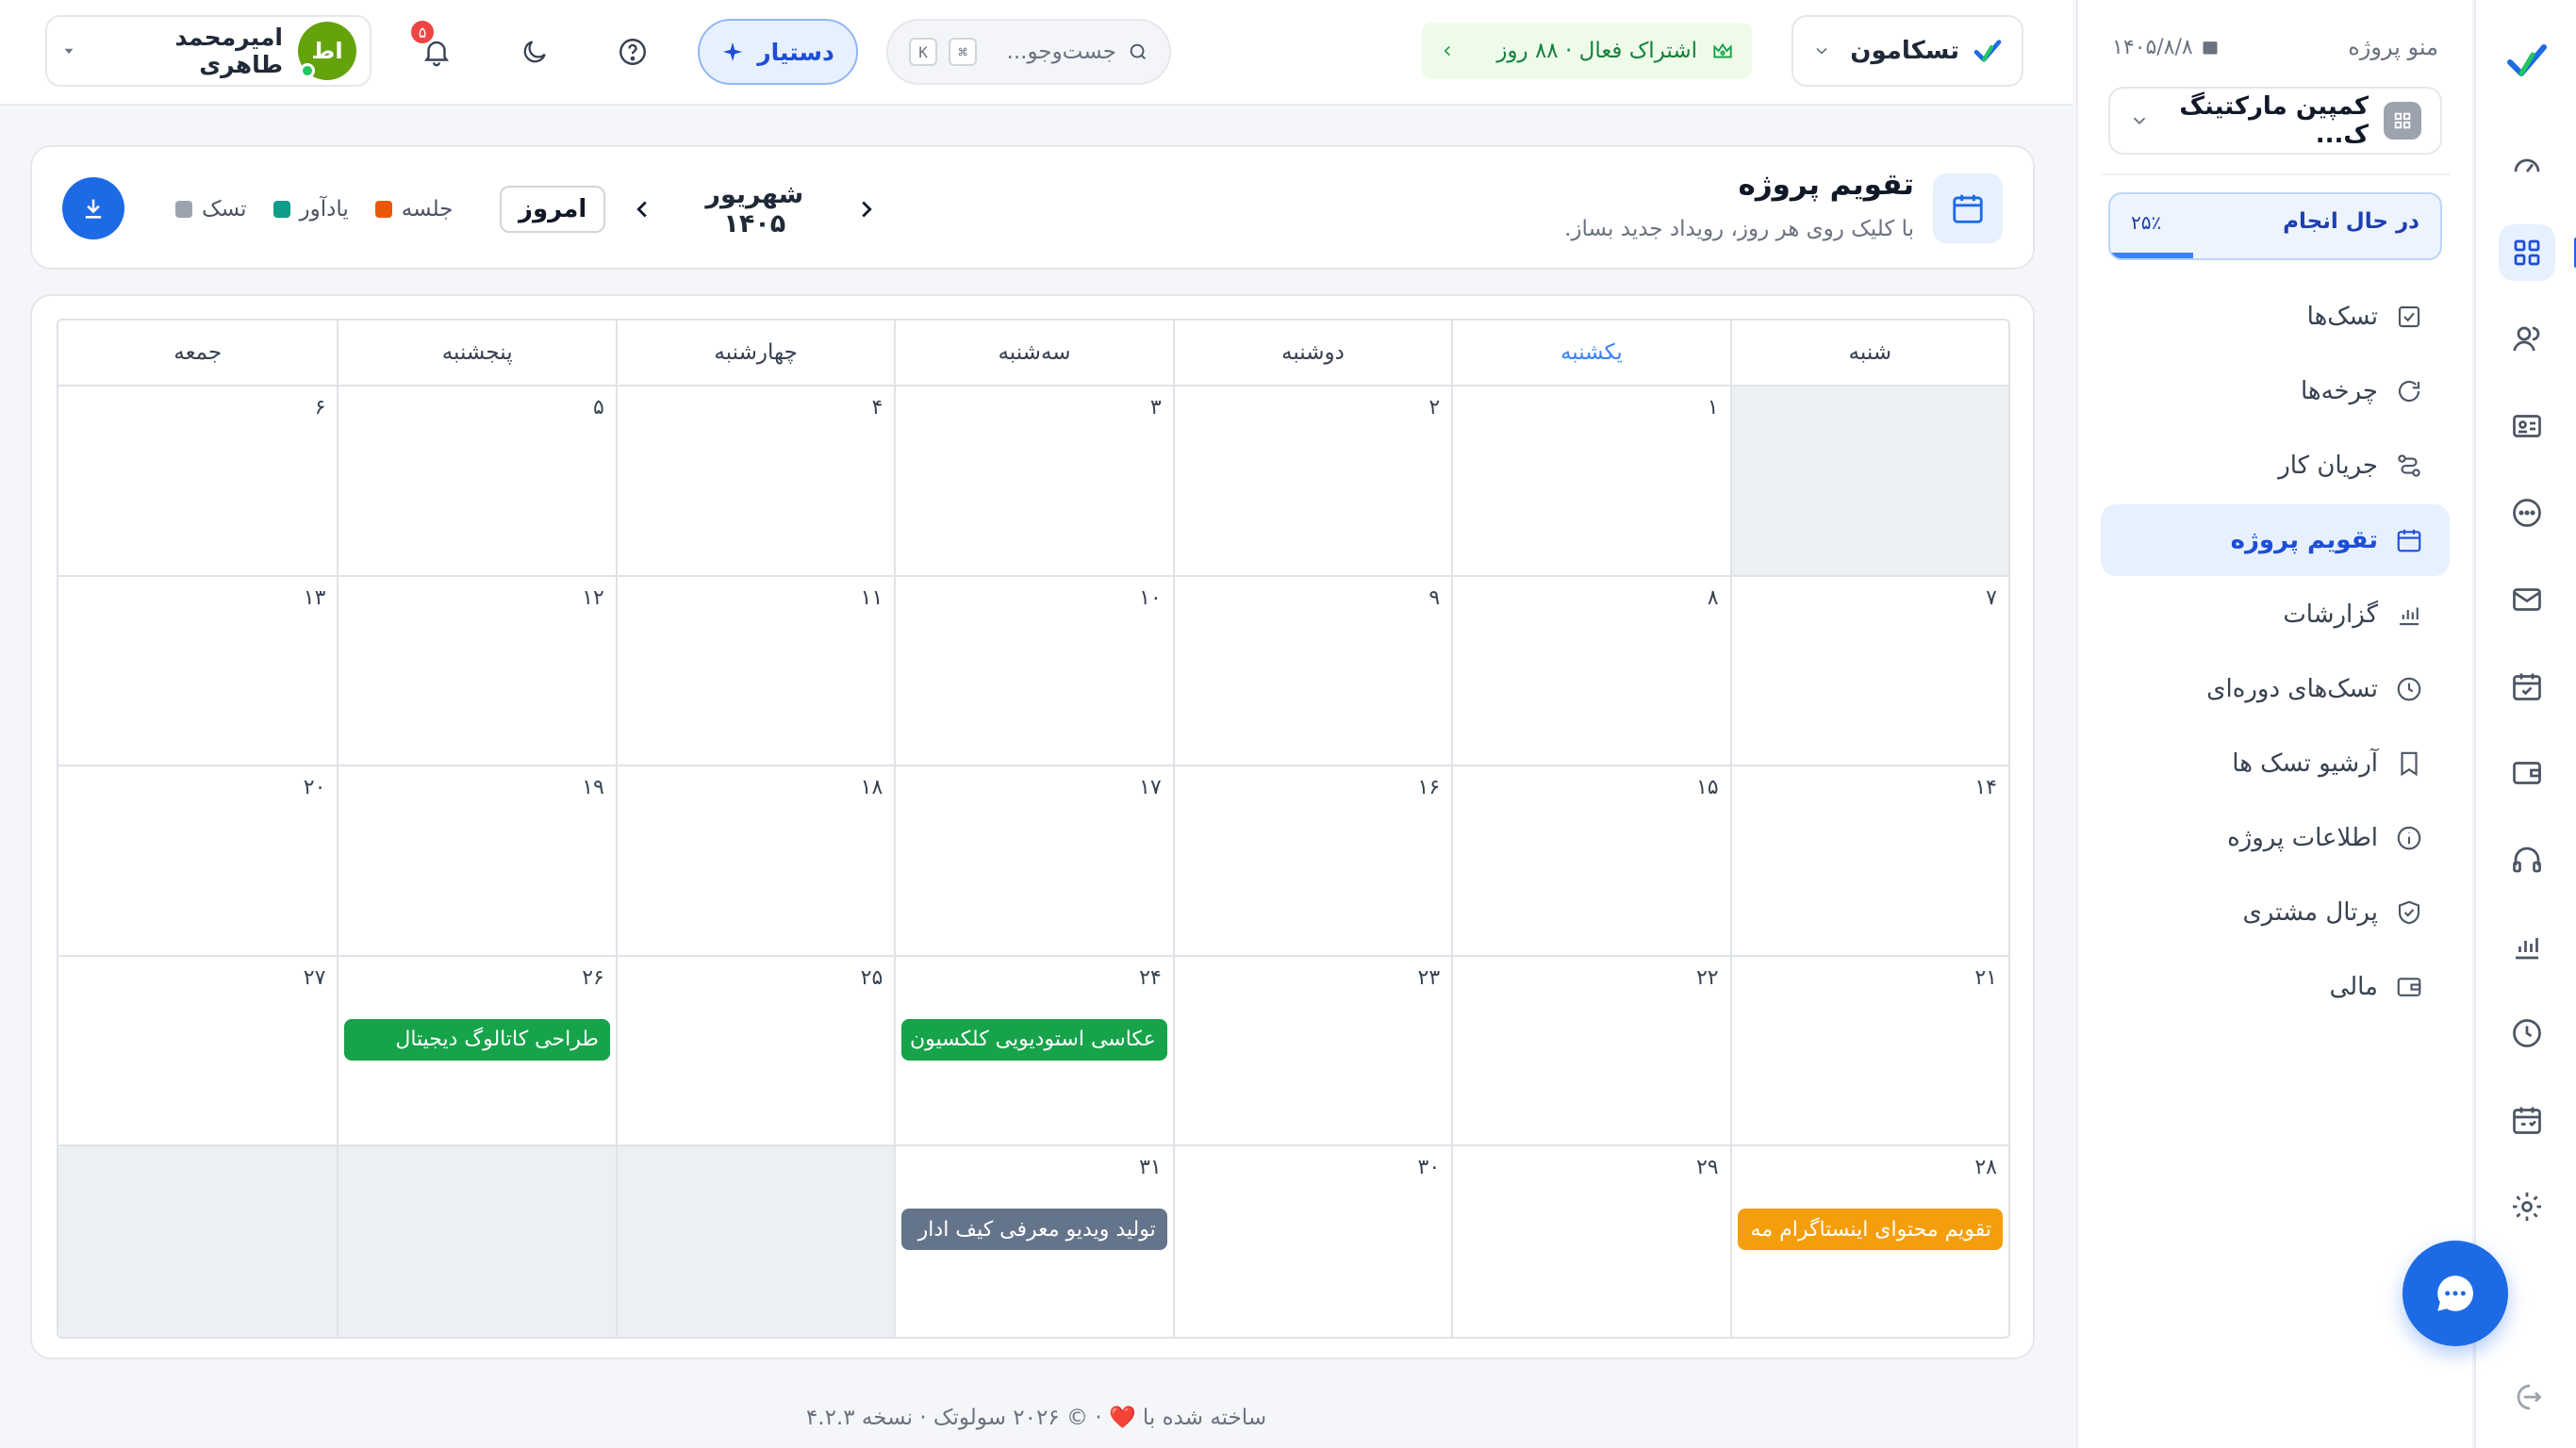 Image resolution: width=2576 pixels, height=1448 pixels. What do you see at coordinates (2527, 166) in the screenshot?
I see `dashboard-icon` at bounding box center [2527, 166].